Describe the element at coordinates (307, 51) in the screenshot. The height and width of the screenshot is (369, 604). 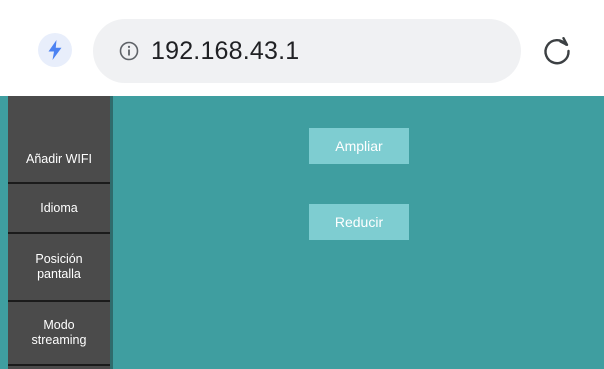
I see `address-bar: 192.168.43.1` at that location.